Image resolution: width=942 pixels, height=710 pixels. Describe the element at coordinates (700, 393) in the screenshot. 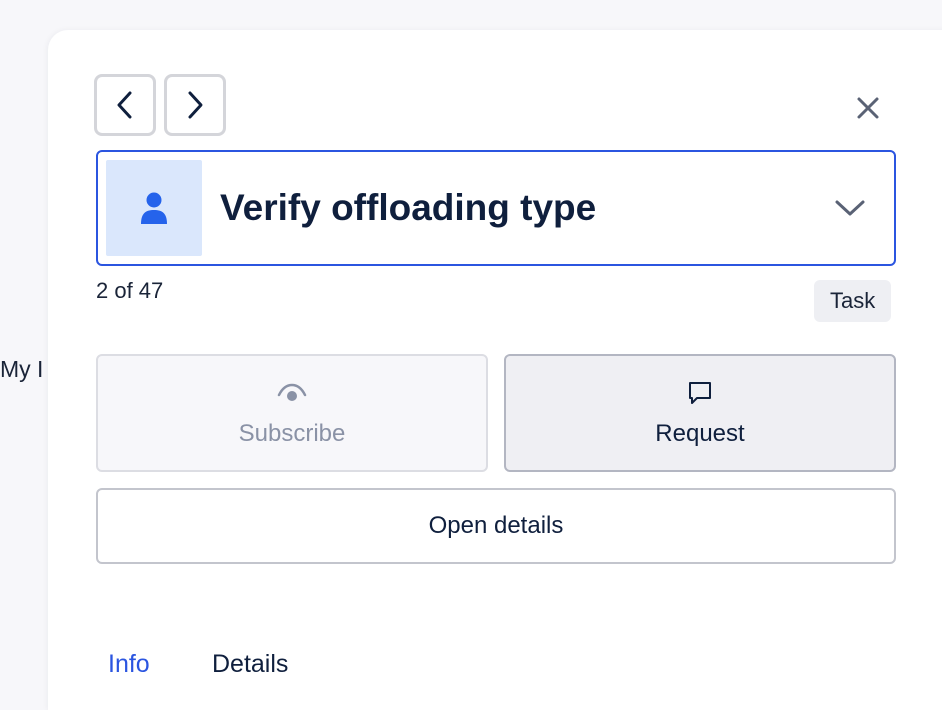

I see `comment-icon` at that location.